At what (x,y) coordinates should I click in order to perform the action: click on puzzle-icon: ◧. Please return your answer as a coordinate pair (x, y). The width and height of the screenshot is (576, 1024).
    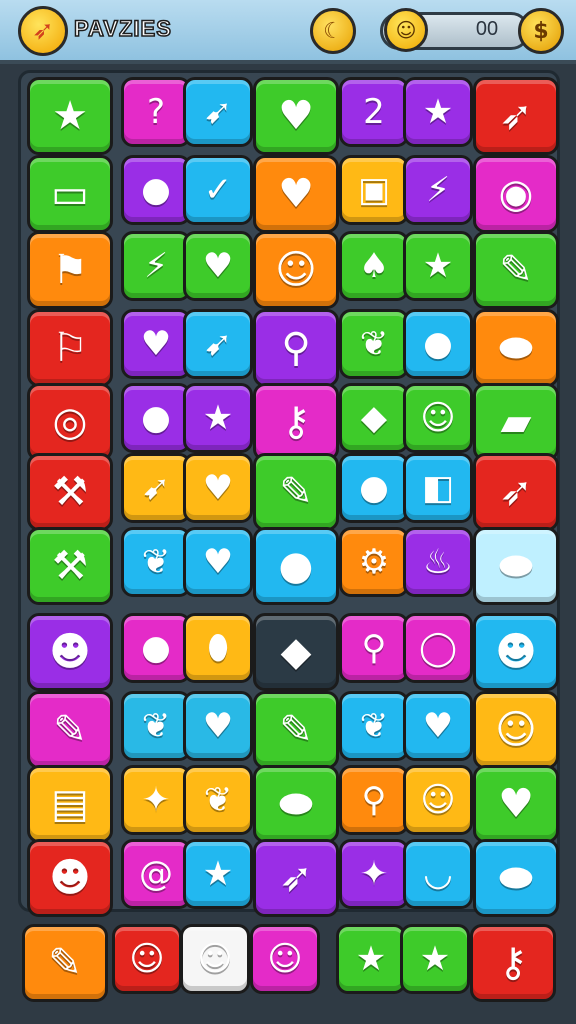
    Looking at the image, I should click on (438, 488).